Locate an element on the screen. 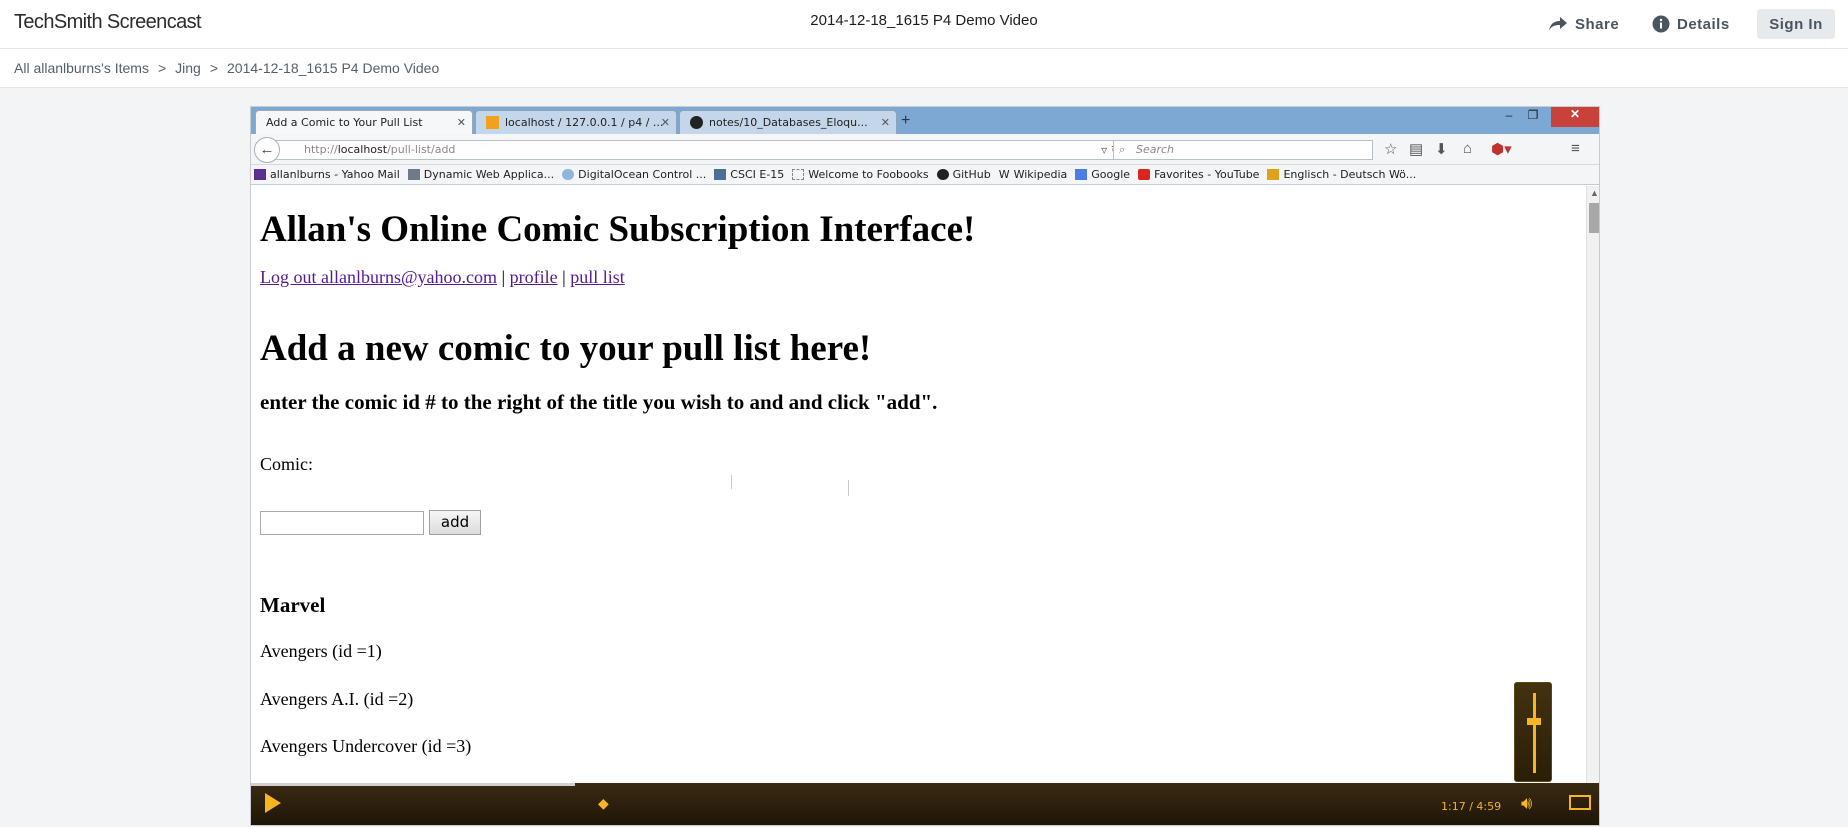  restore-icon: ❐ is located at coordinates (1533, 115).